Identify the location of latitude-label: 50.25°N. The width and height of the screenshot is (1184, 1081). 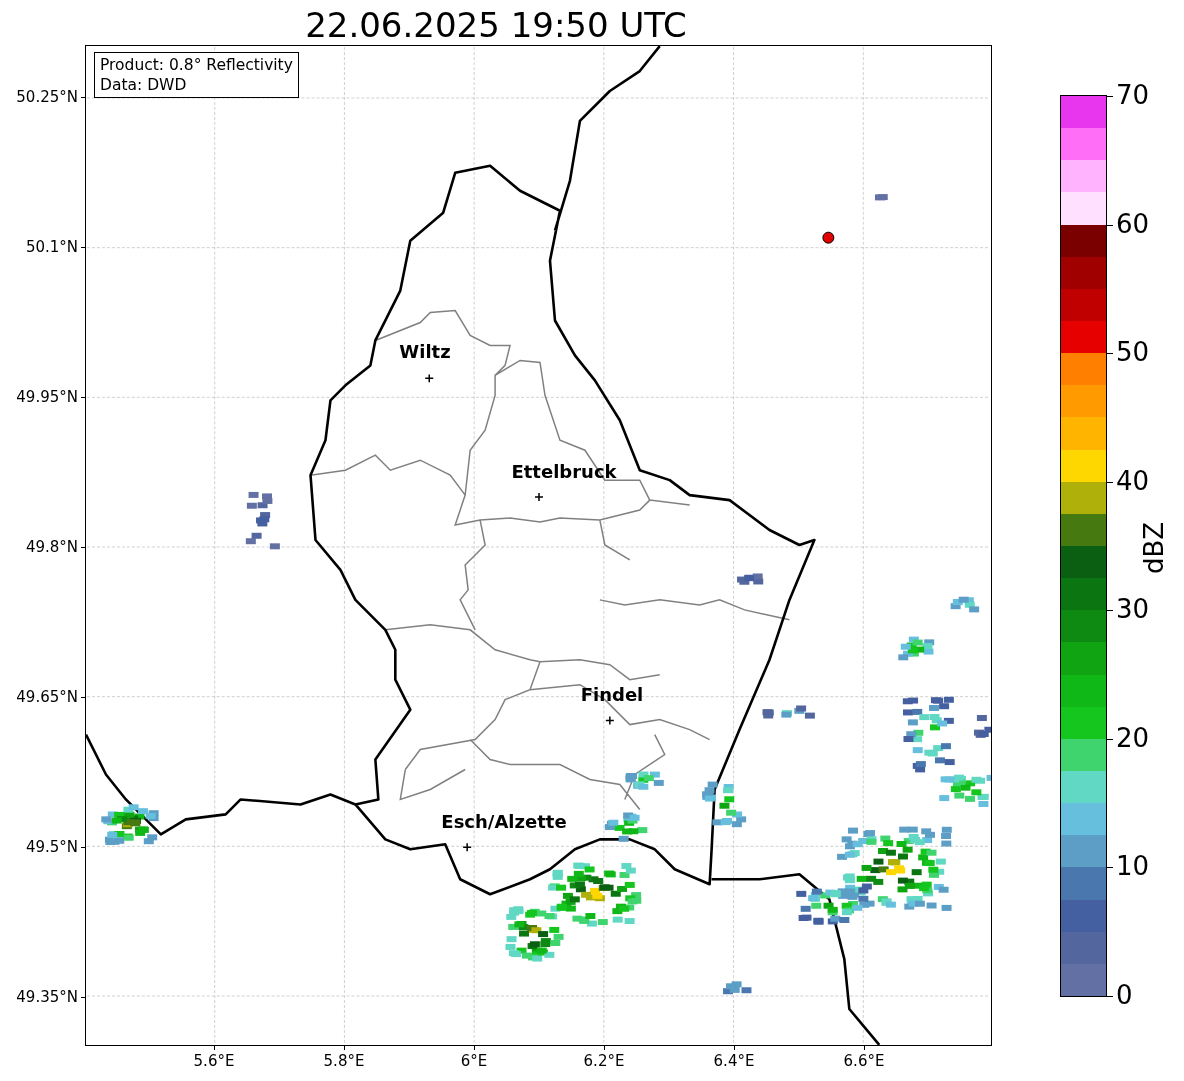
(47, 97).